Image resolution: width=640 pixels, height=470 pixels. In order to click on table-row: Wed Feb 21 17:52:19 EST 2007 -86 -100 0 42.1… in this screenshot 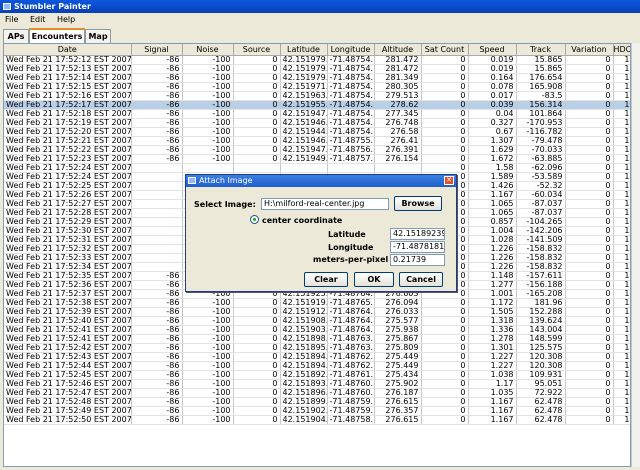, I will do `click(317, 123)`.